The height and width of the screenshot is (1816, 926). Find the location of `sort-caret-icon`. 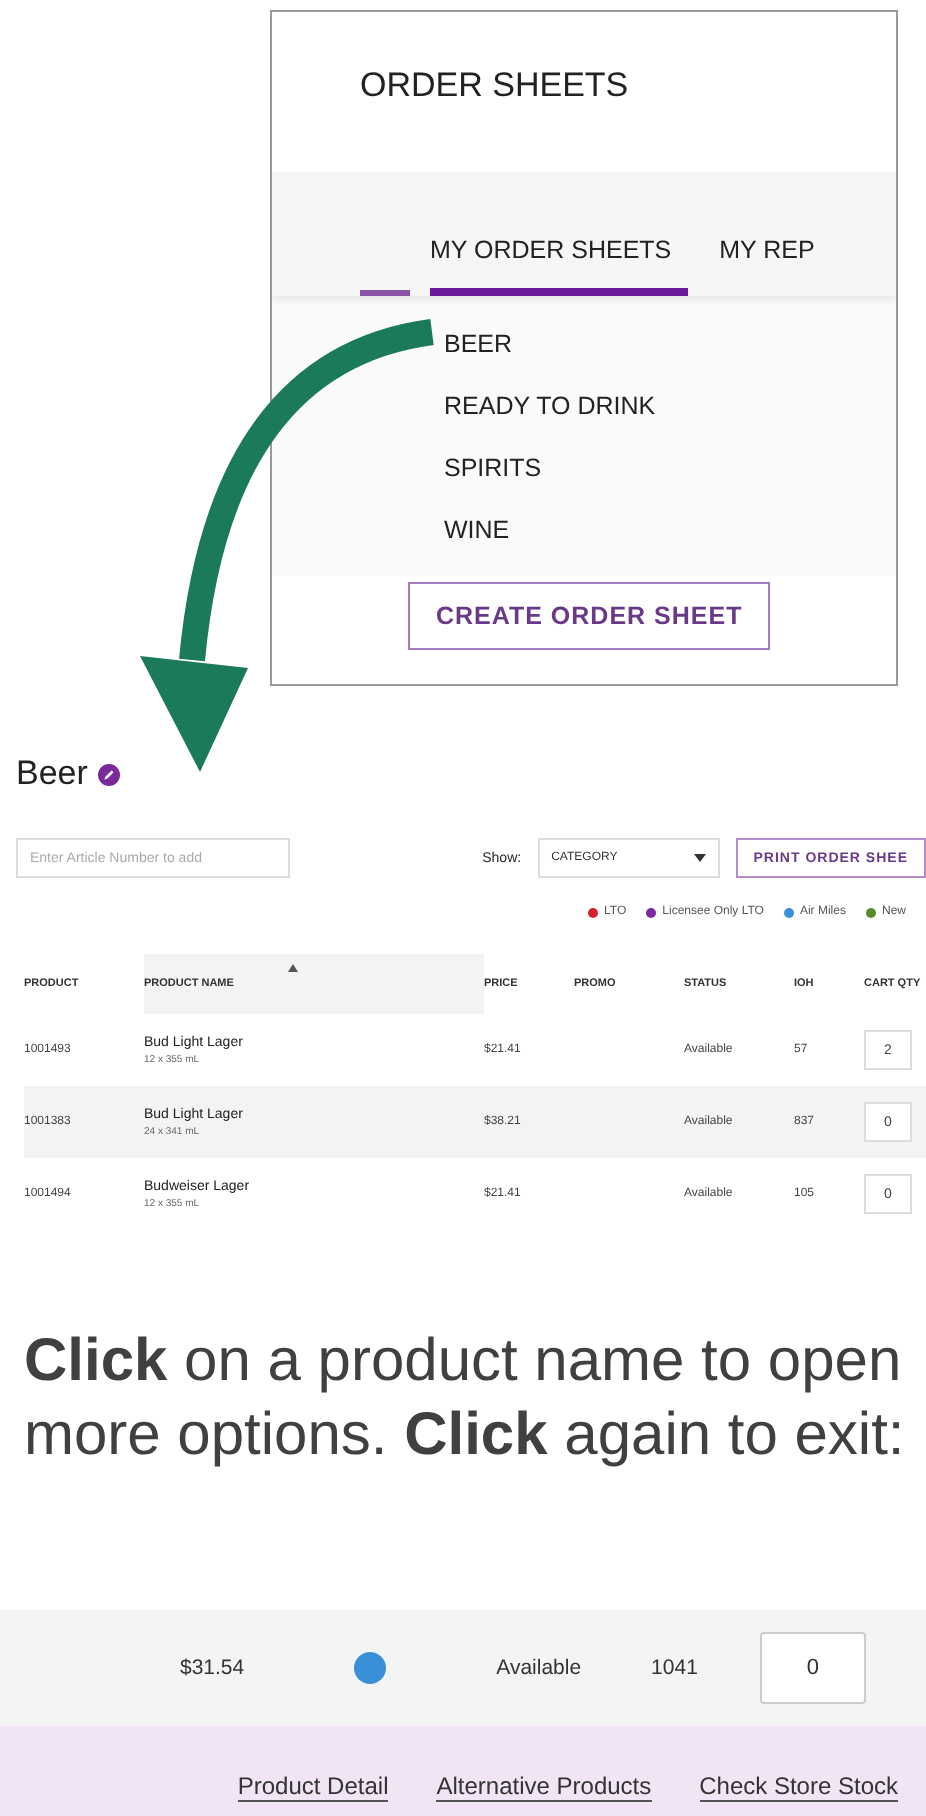

sort-caret-icon is located at coordinates (293, 968).